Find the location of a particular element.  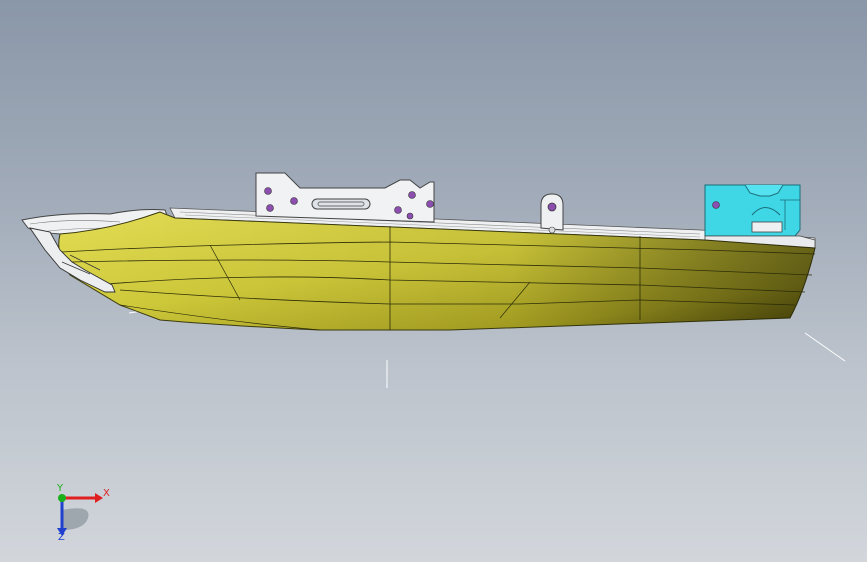

cyan-mount-block is located at coordinates (760, 216).